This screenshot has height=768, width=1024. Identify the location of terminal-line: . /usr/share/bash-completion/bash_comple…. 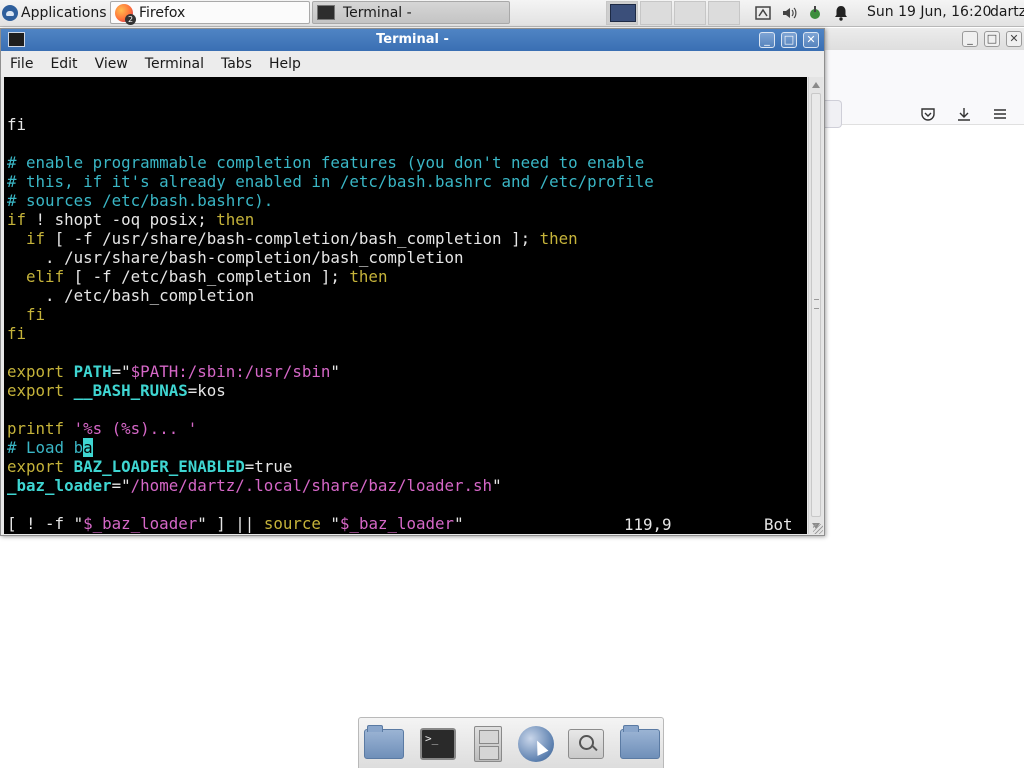
(405, 257).